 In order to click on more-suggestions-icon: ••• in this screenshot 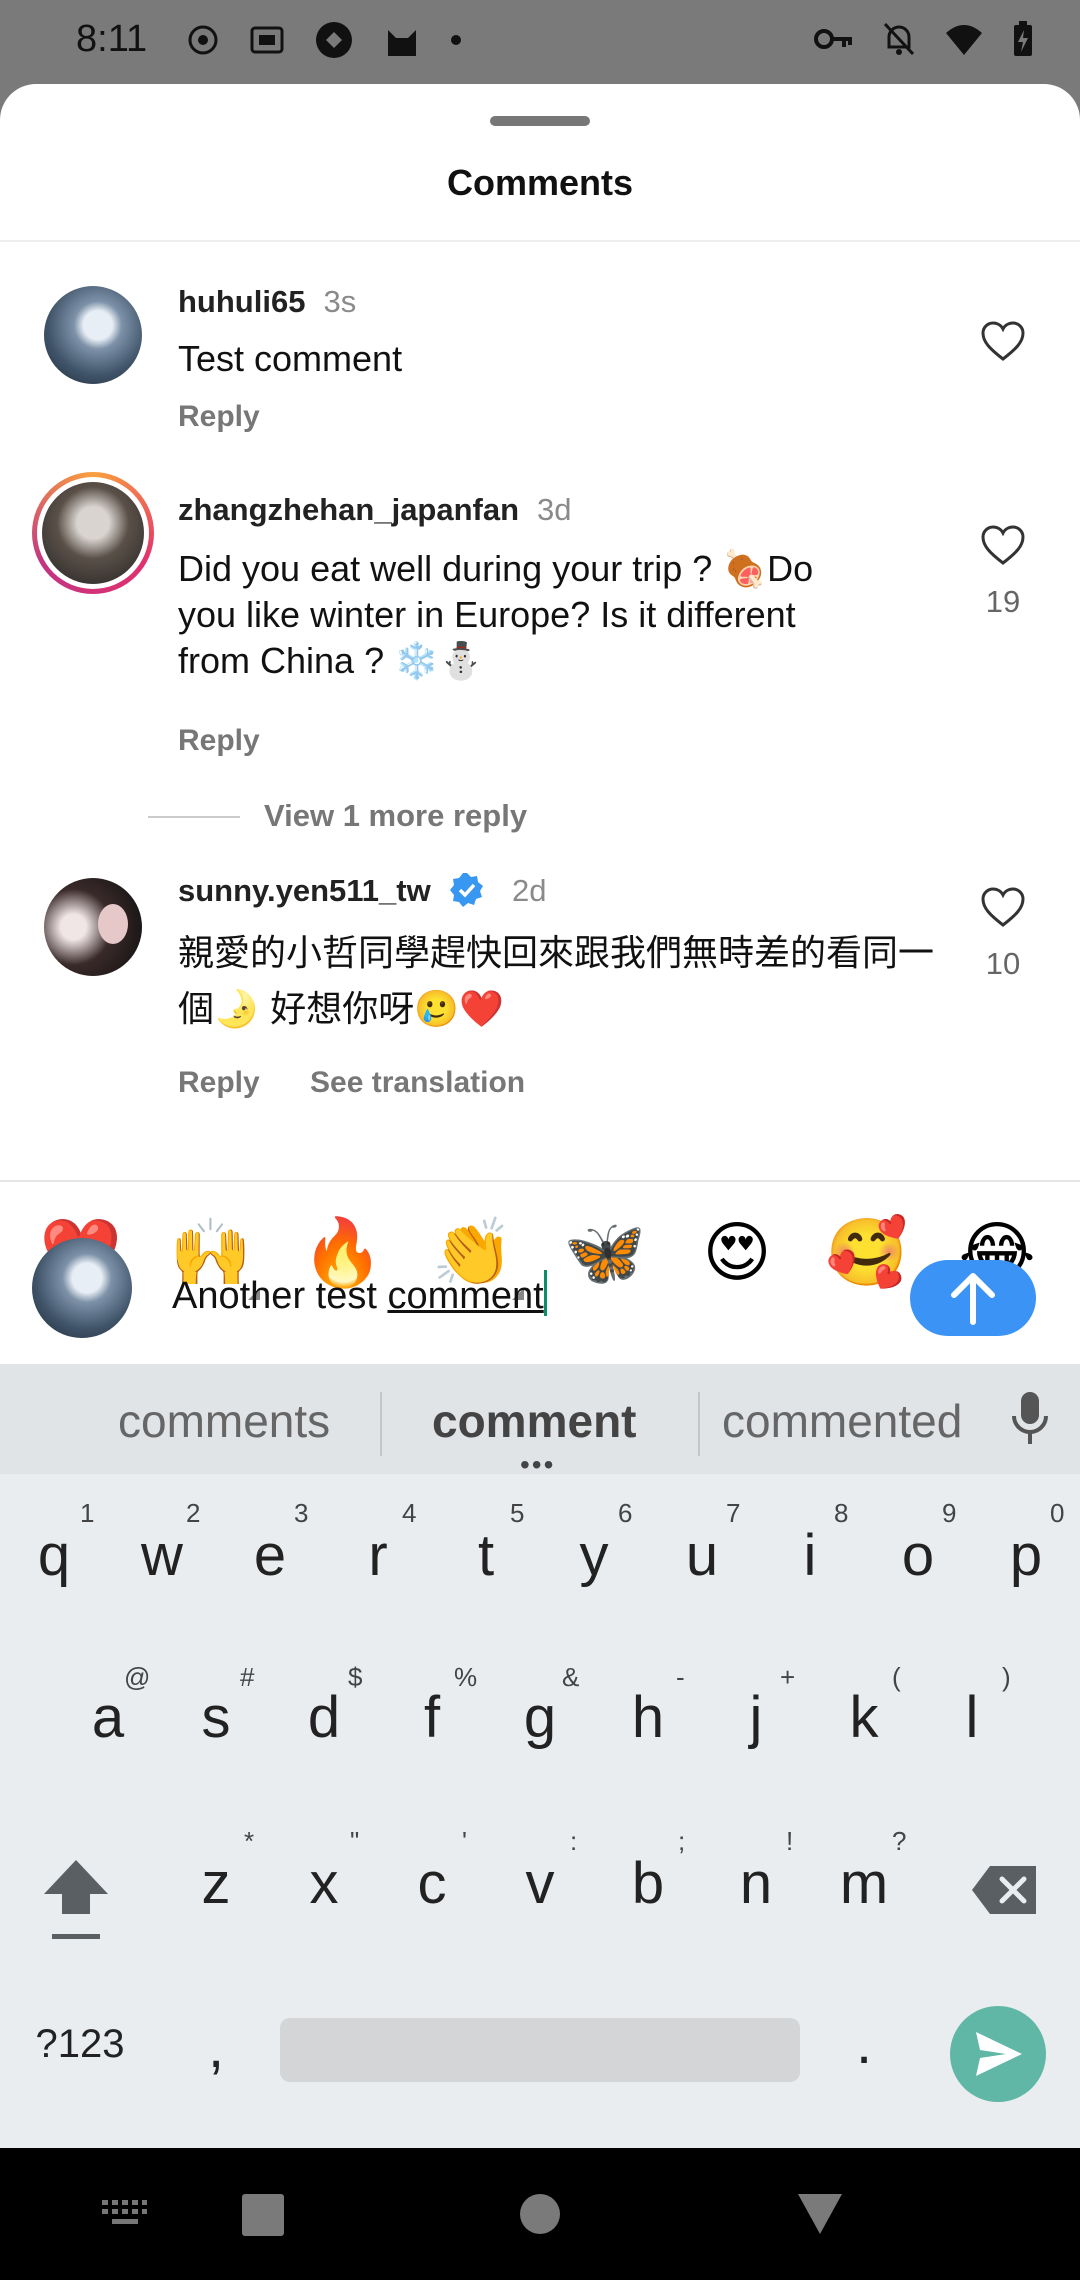, I will do `click(537, 1465)`.